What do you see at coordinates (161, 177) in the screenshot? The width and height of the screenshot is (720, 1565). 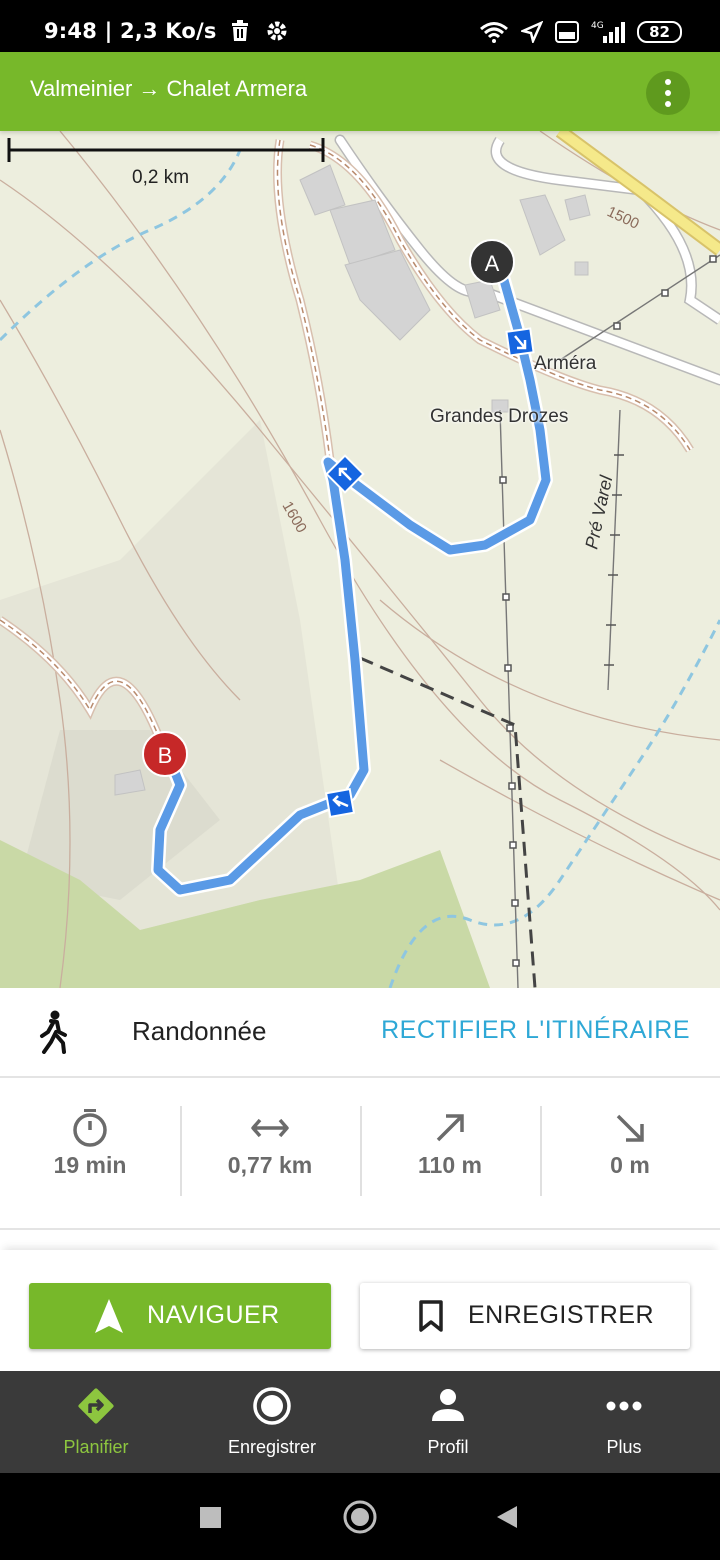 I see `scale-label: 0,2 km` at bounding box center [161, 177].